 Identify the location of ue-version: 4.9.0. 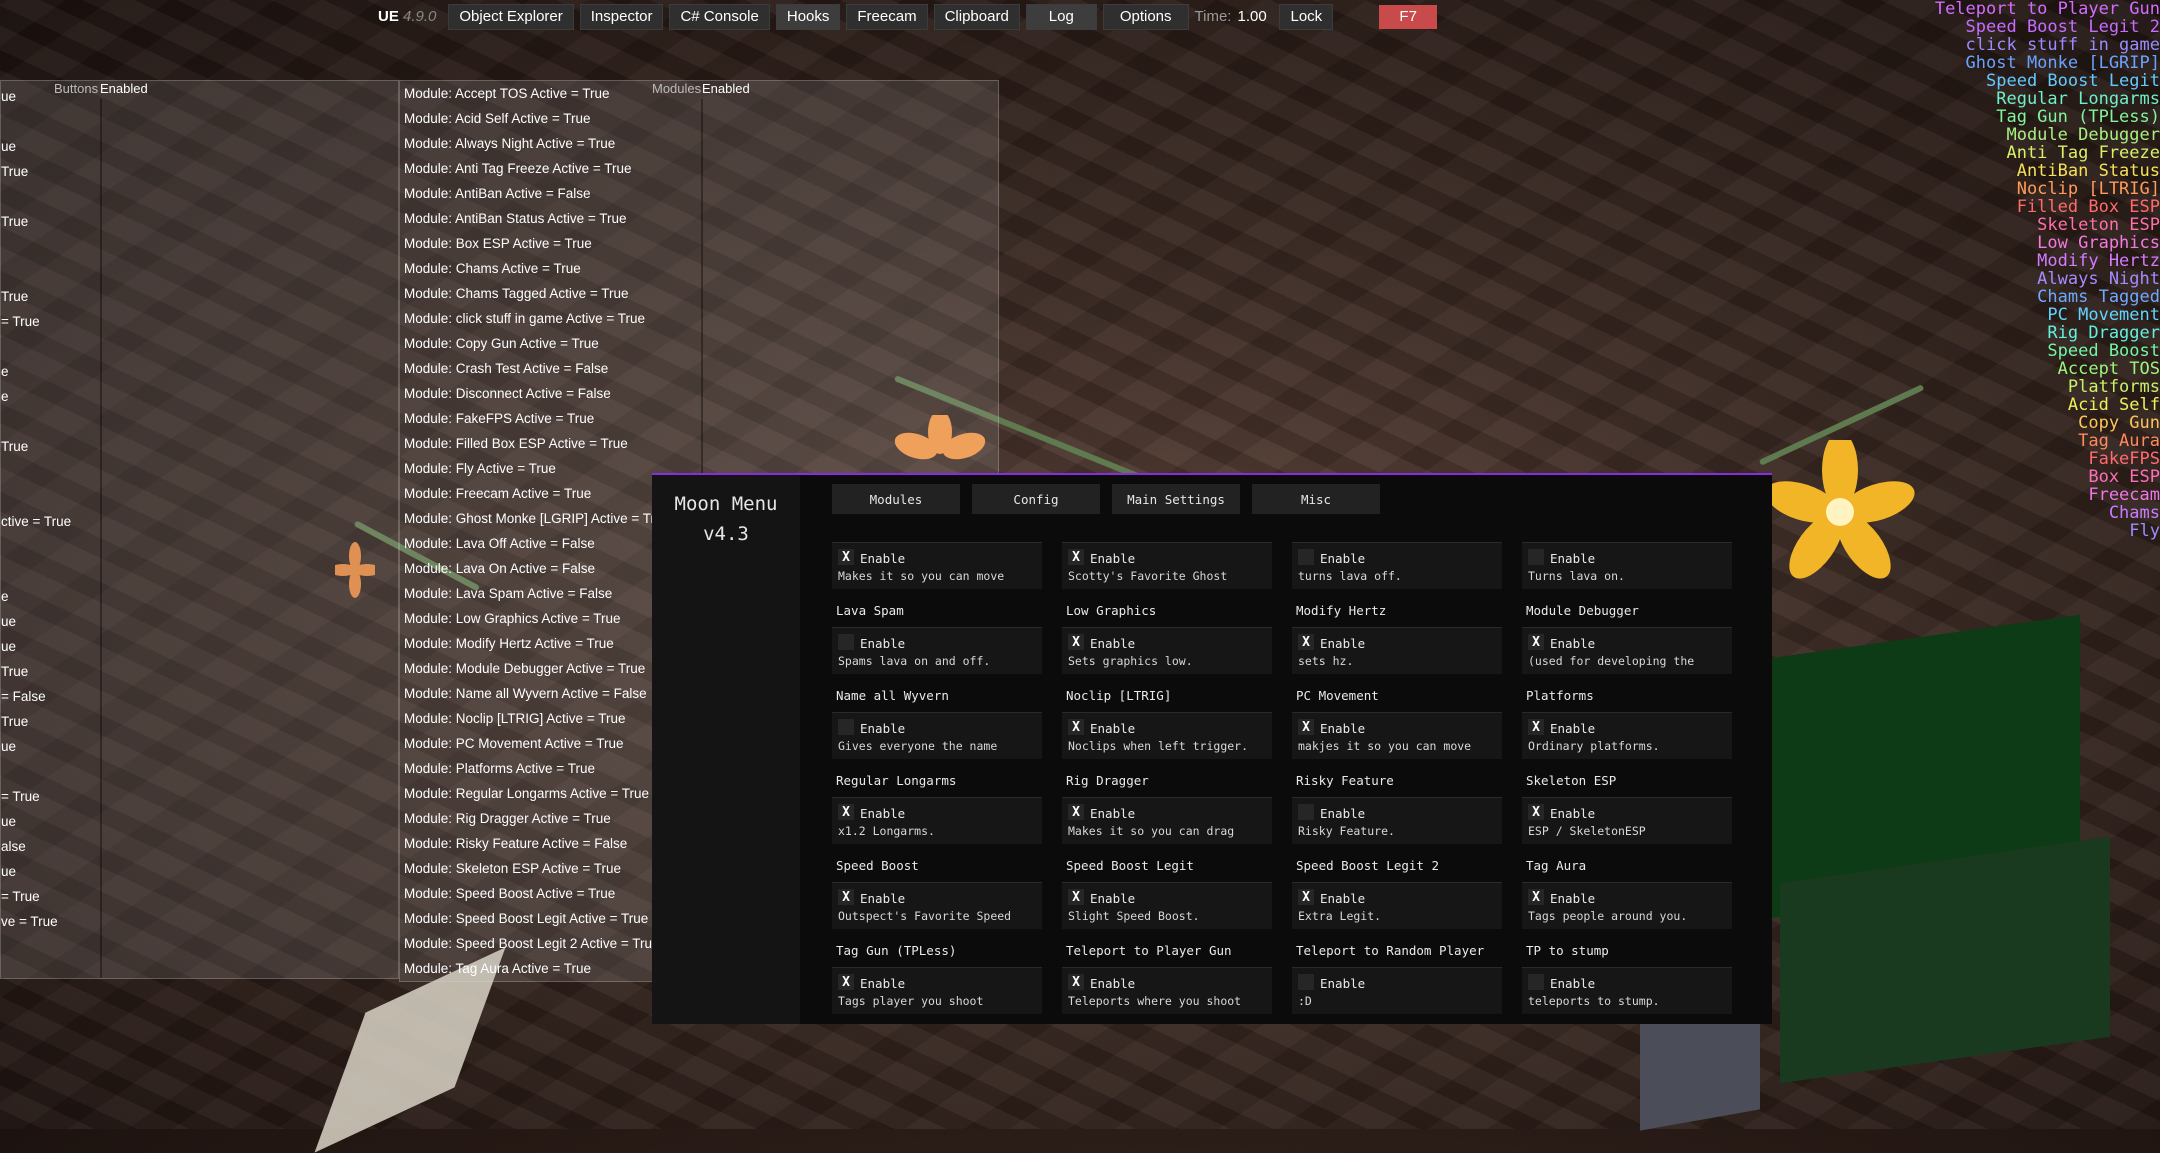
(420, 16).